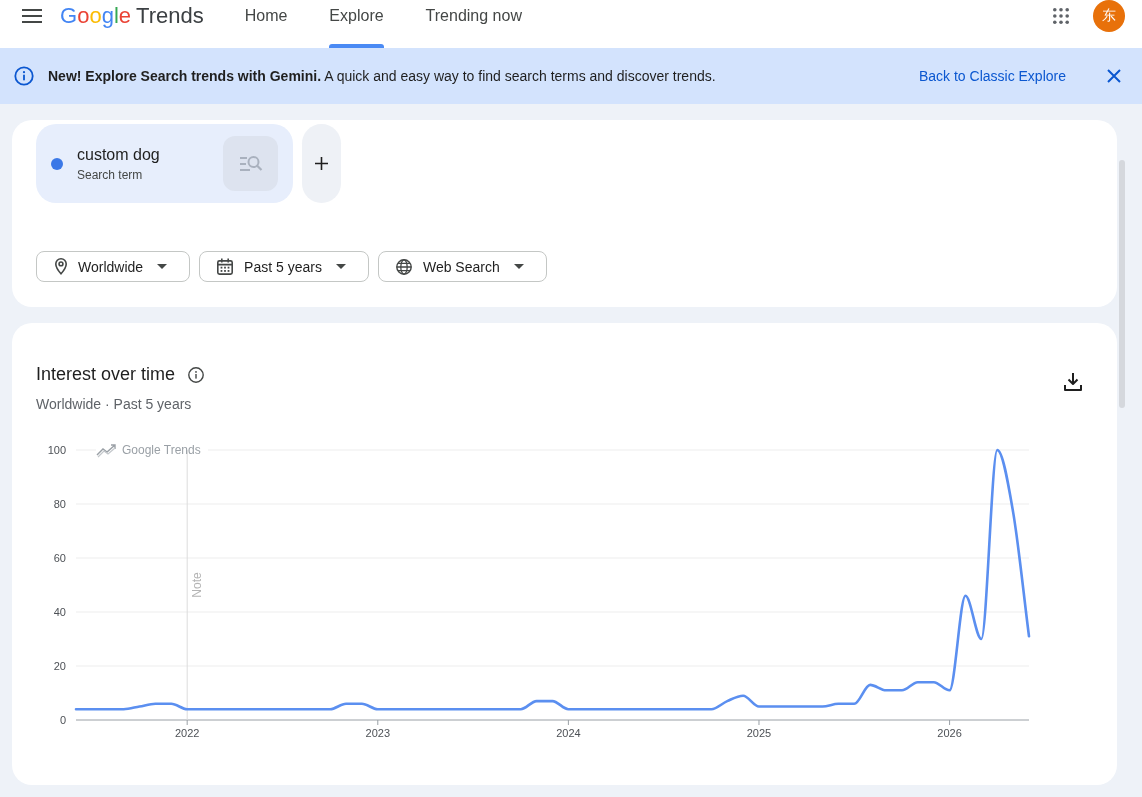 This screenshot has width=1142, height=797. What do you see at coordinates (110, 174) in the screenshot?
I see `term-type: Search term` at bounding box center [110, 174].